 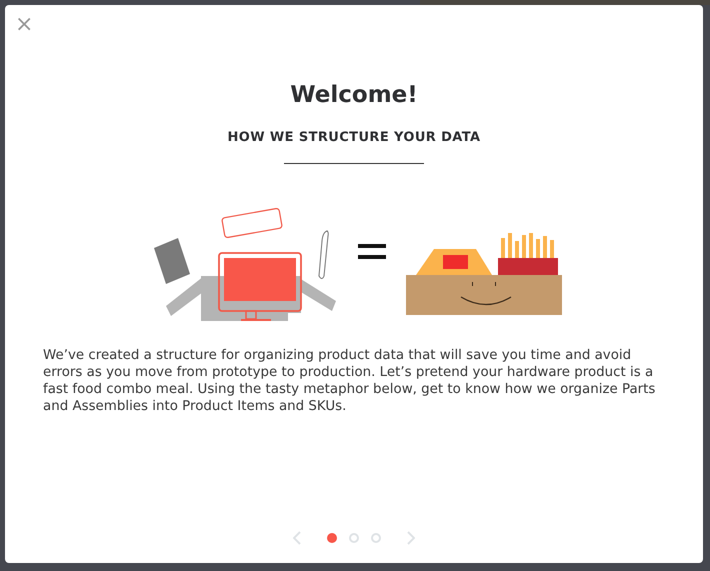 I want to click on dialog-subtitle: HOW WE STRUCTURE YOUR DATA, so click(x=354, y=138).